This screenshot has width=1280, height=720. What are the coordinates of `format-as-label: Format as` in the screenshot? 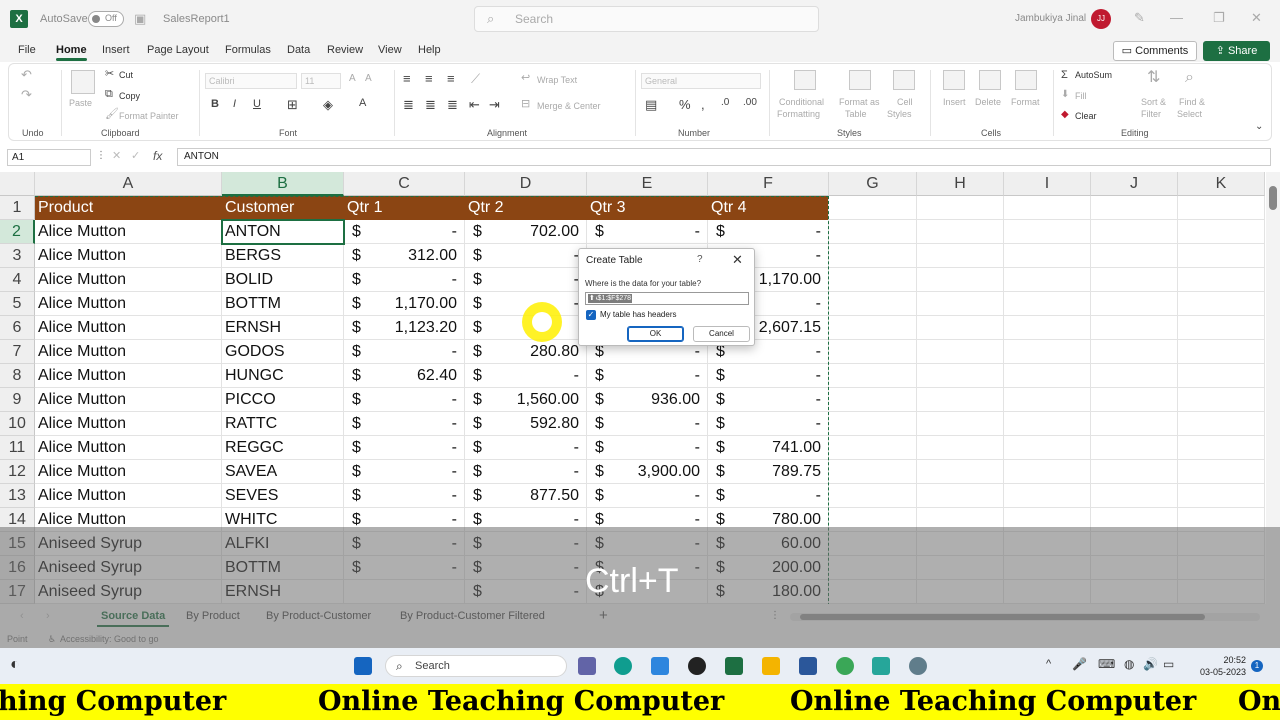 It's located at (859, 102).